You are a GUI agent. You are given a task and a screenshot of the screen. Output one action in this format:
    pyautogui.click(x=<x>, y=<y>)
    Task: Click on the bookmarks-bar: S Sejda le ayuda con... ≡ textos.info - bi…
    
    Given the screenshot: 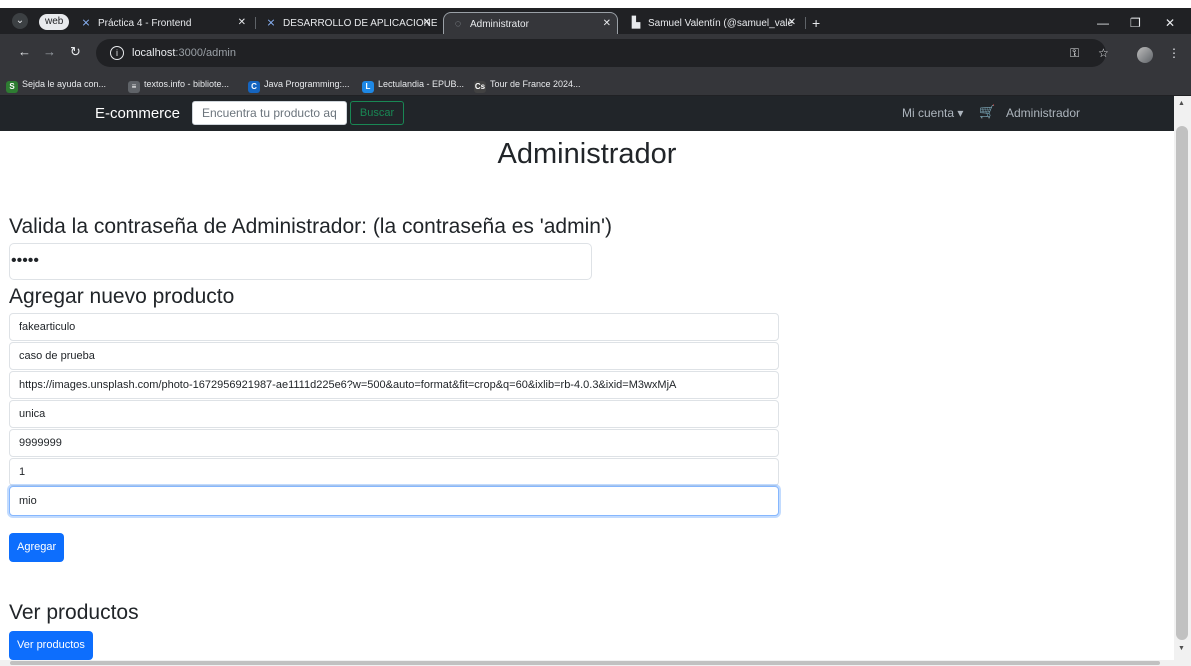 What is the action you would take?
    pyautogui.click(x=595, y=84)
    